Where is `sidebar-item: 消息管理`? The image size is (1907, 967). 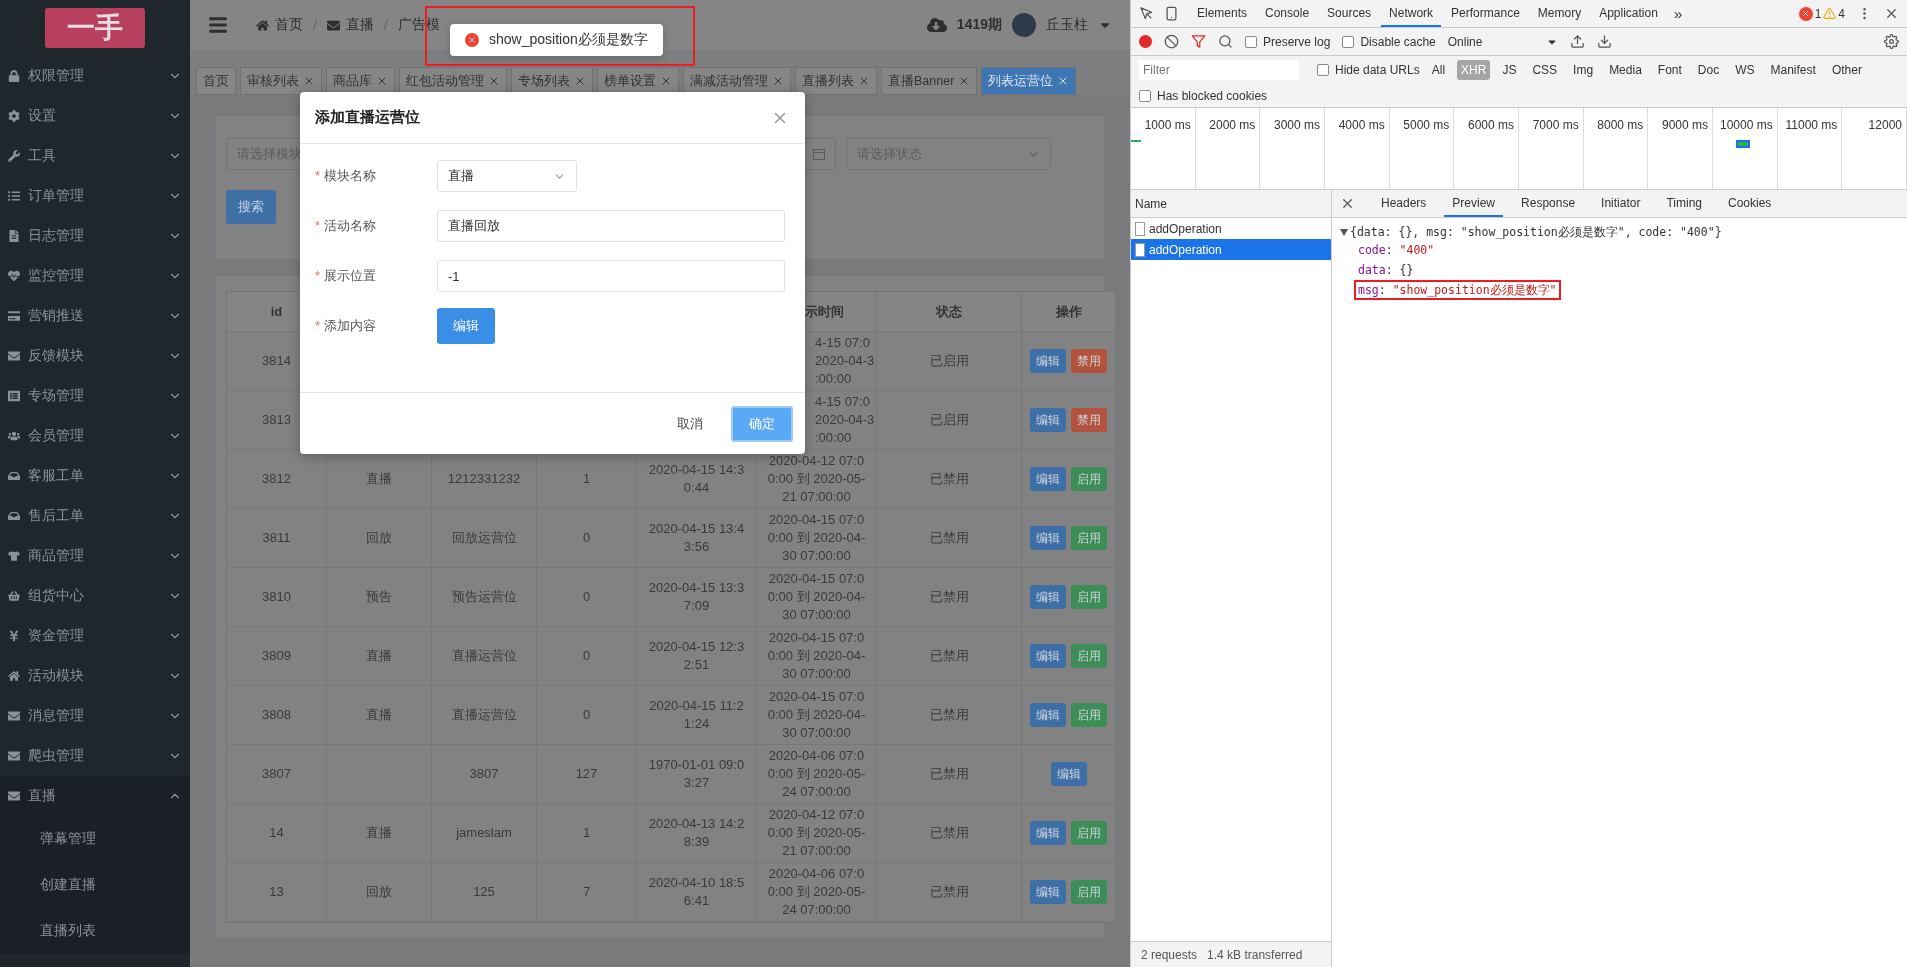 sidebar-item: 消息管理 is located at coordinates (95, 716).